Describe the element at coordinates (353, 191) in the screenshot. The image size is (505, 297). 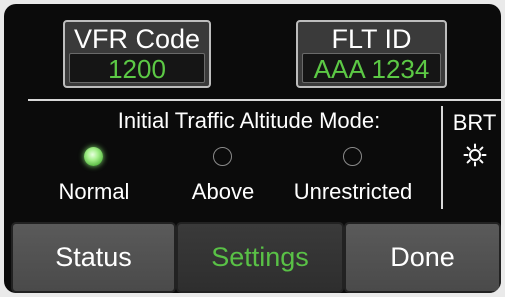
I see `radio-unrestricted-label: Unrestricted` at that location.